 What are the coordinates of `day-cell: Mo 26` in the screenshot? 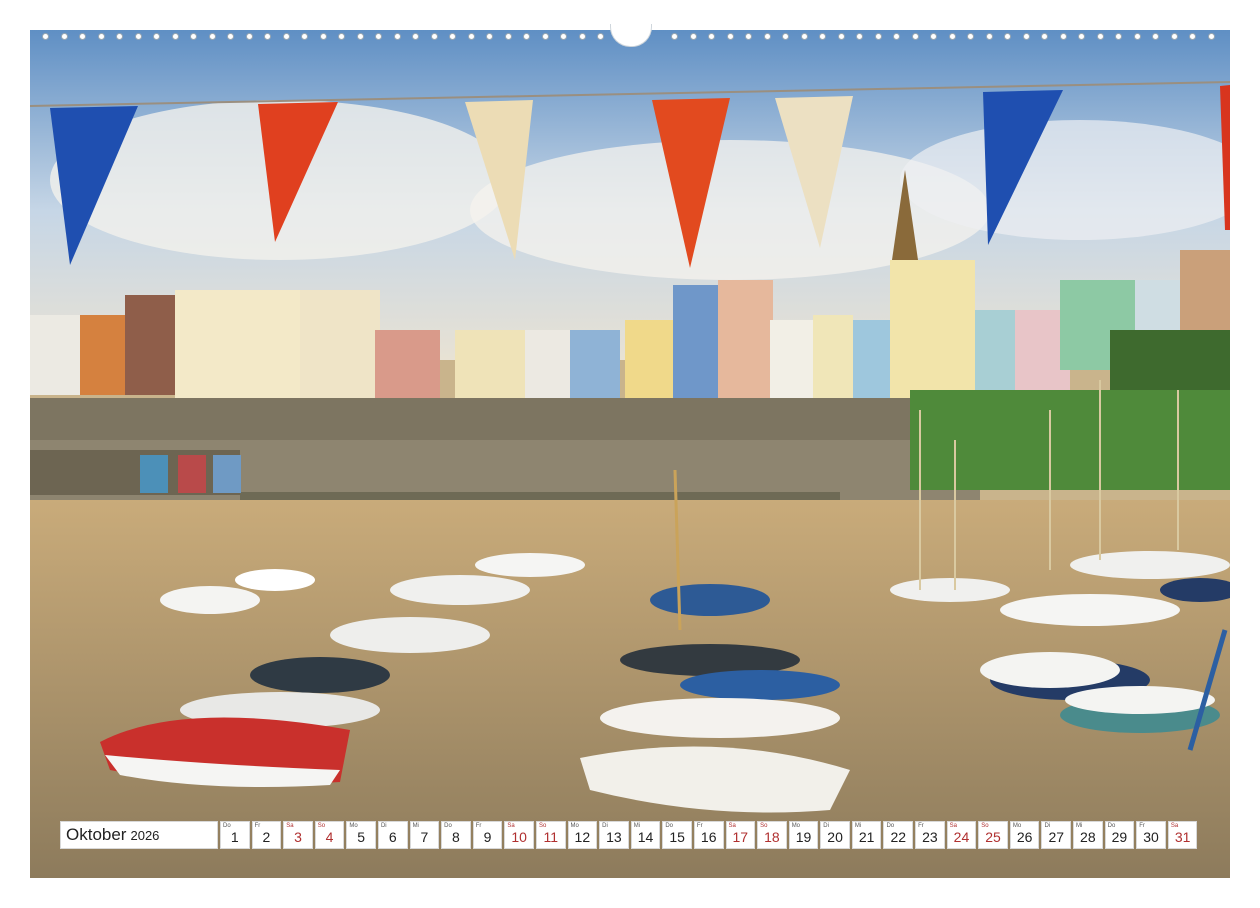 It's located at (1024, 835).